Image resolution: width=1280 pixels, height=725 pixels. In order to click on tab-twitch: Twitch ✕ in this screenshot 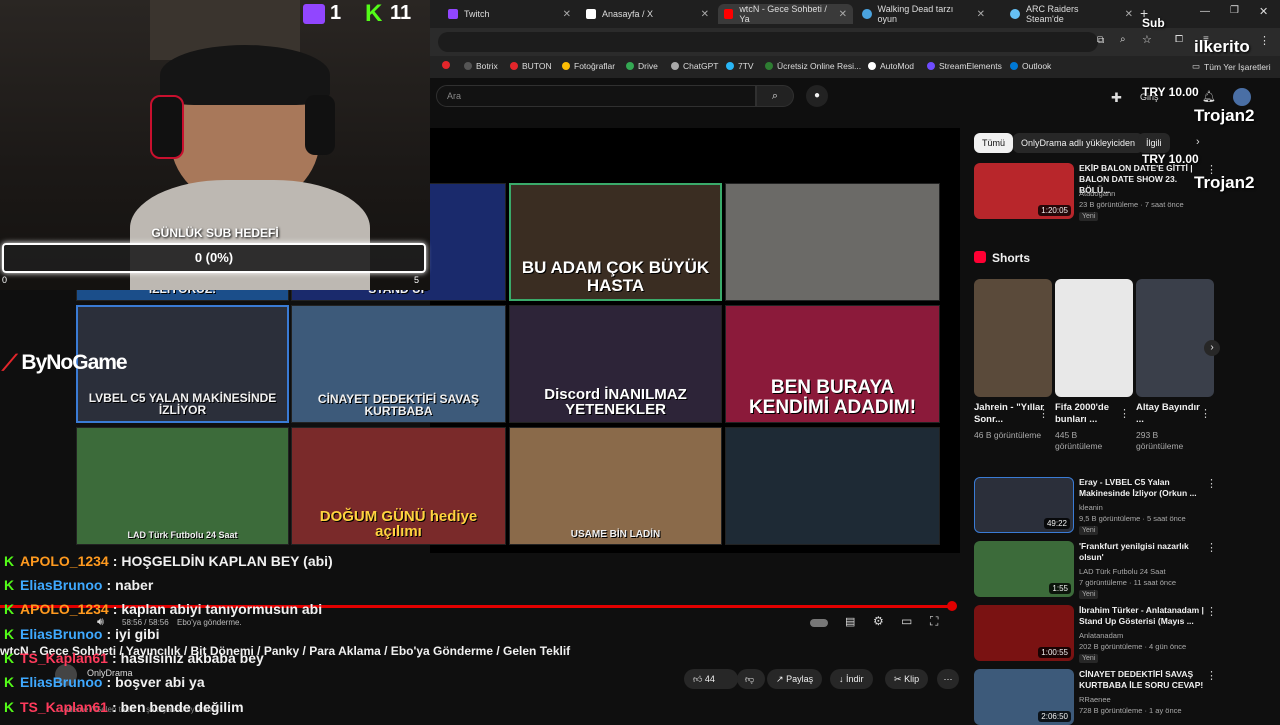, I will do `click(509, 14)`.